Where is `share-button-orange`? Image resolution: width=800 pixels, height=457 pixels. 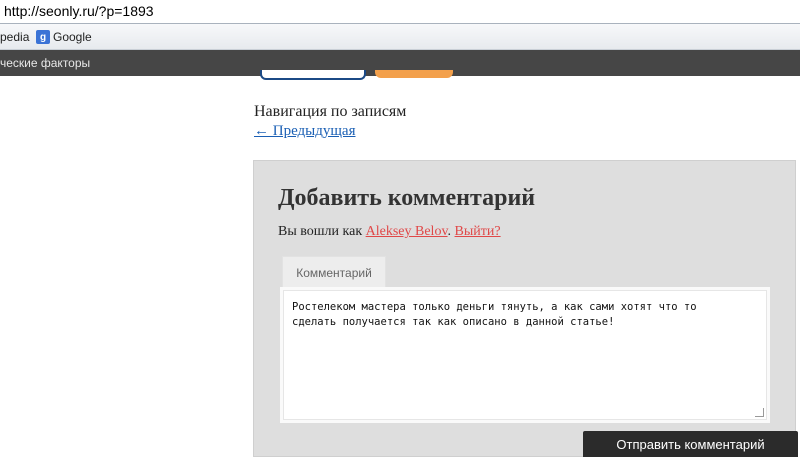 share-button-orange is located at coordinates (414, 74).